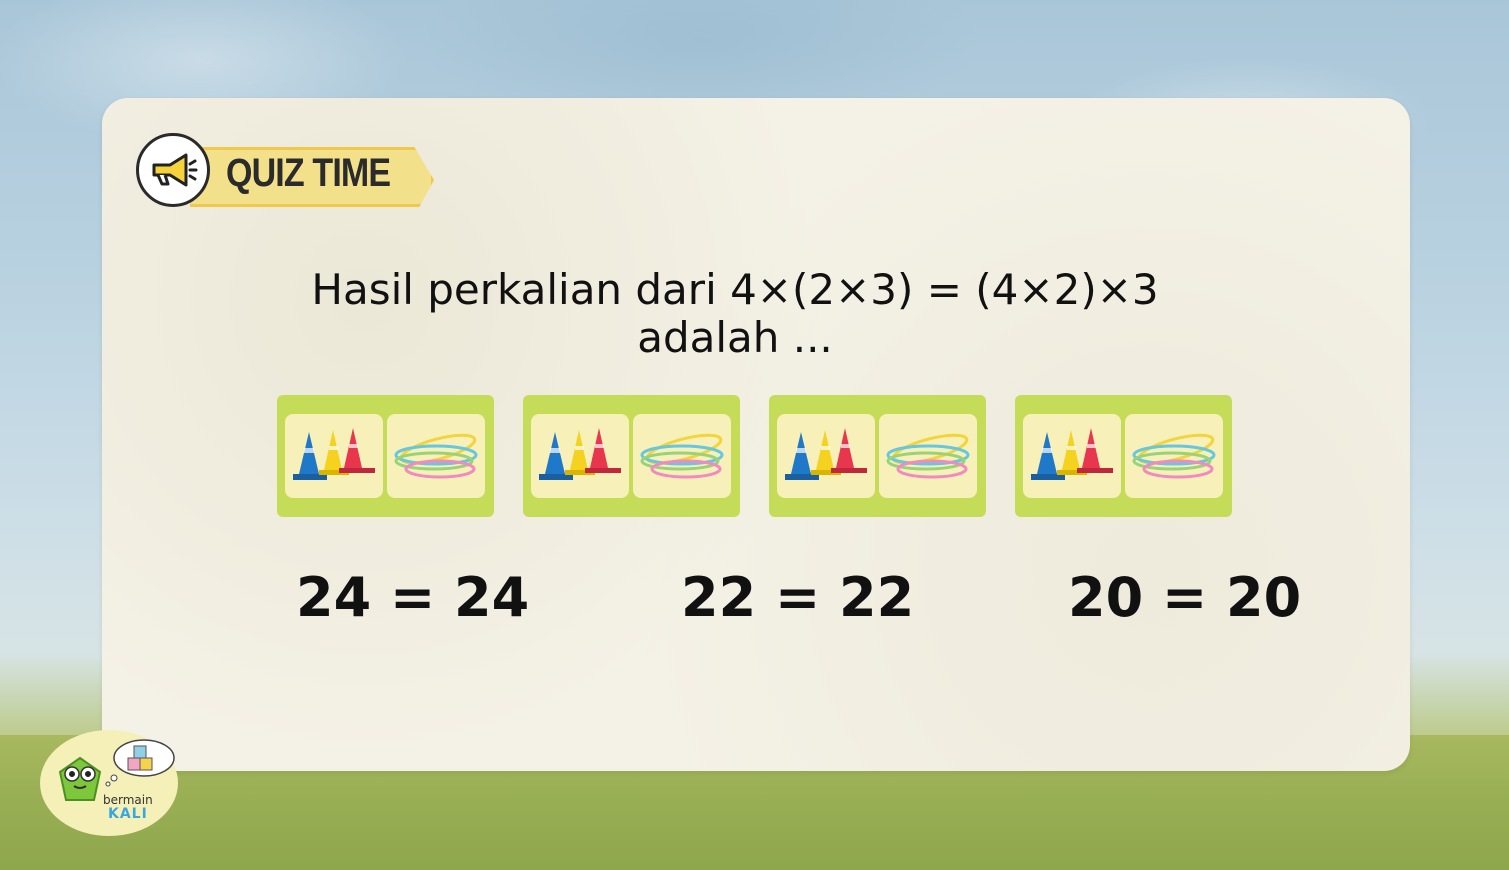 This screenshot has width=1509, height=870. What do you see at coordinates (173, 170) in the screenshot?
I see `megaphone-icon` at bounding box center [173, 170].